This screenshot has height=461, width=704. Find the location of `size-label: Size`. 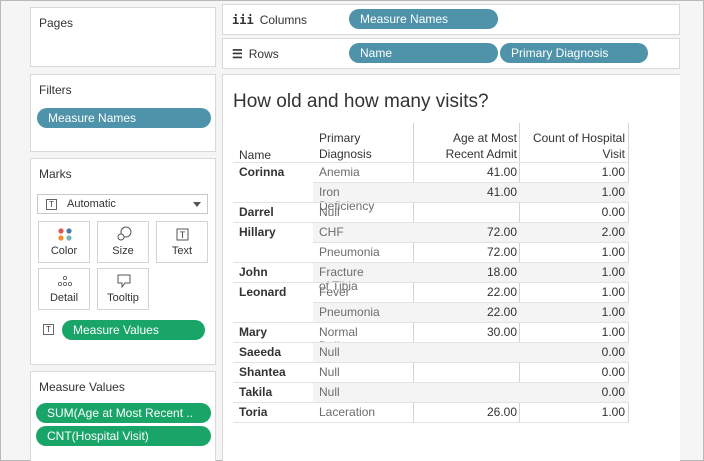

size-label: Size is located at coordinates (123, 251).